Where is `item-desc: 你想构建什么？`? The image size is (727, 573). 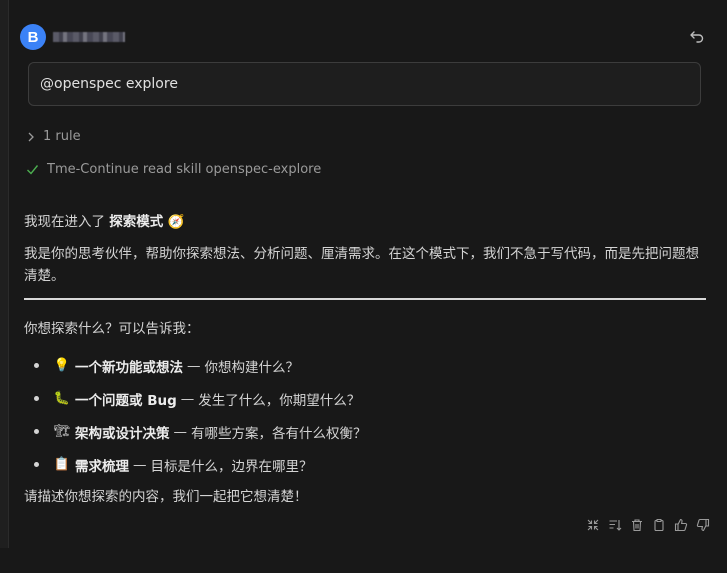
item-desc: 你想构建什么？ is located at coordinates (252, 367).